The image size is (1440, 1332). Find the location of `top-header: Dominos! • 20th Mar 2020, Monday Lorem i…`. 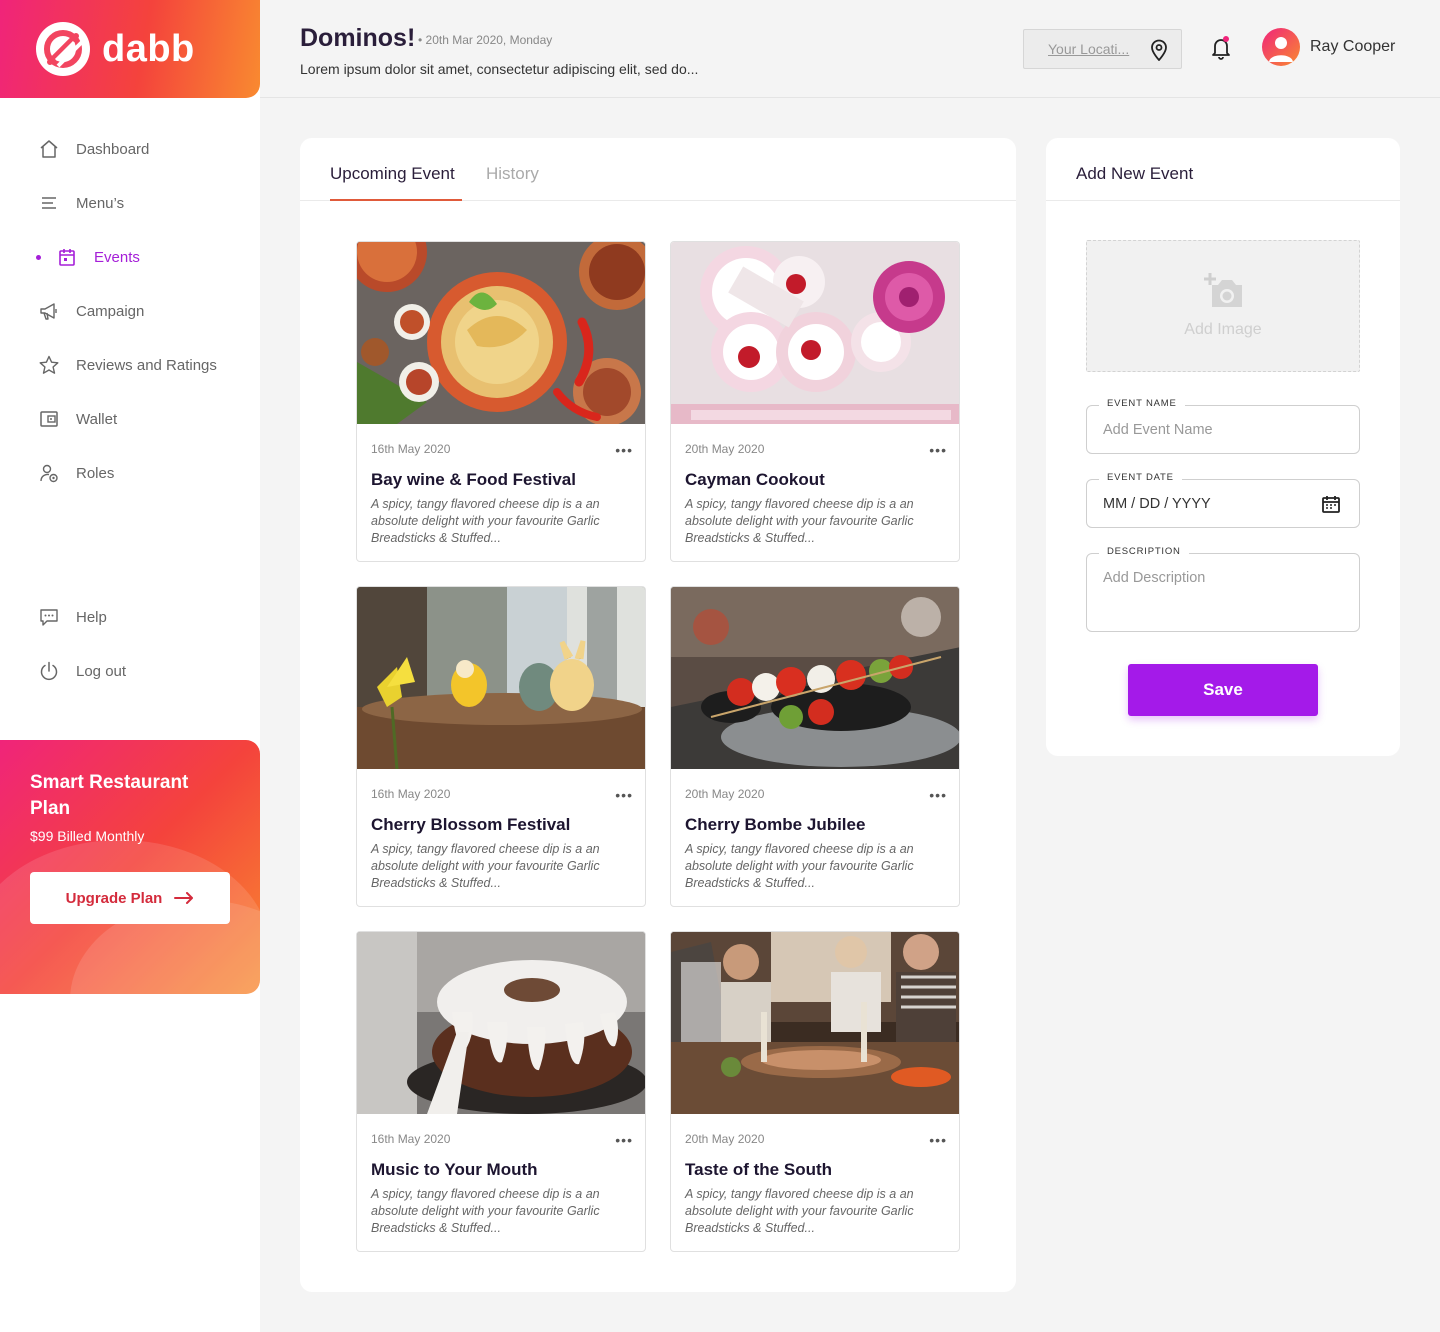

top-header: Dominos! • 20th Mar 2020, Monday Lorem i… is located at coordinates (850, 49).